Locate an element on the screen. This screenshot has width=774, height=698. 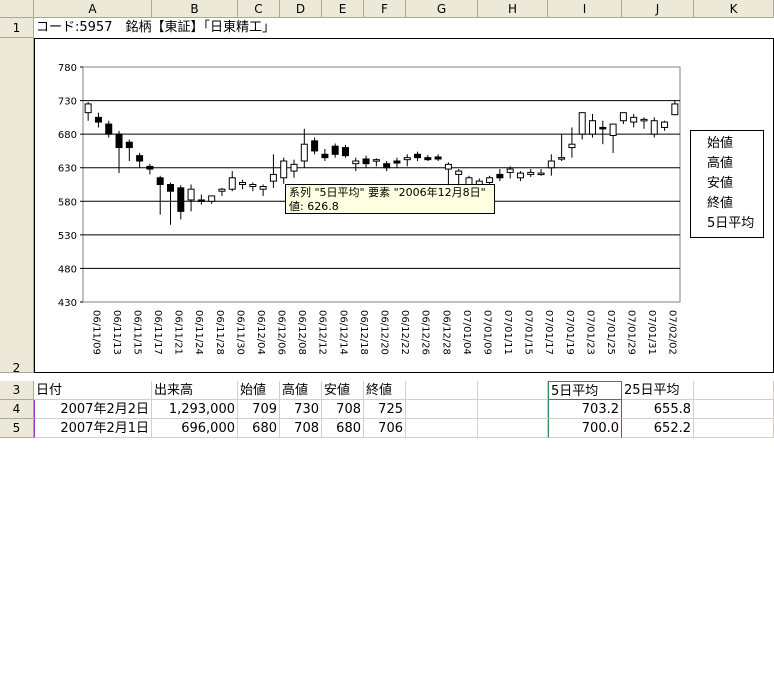
chart-legend: 始値 高値 安値 終値 5日平均 is located at coordinates (727, 184).